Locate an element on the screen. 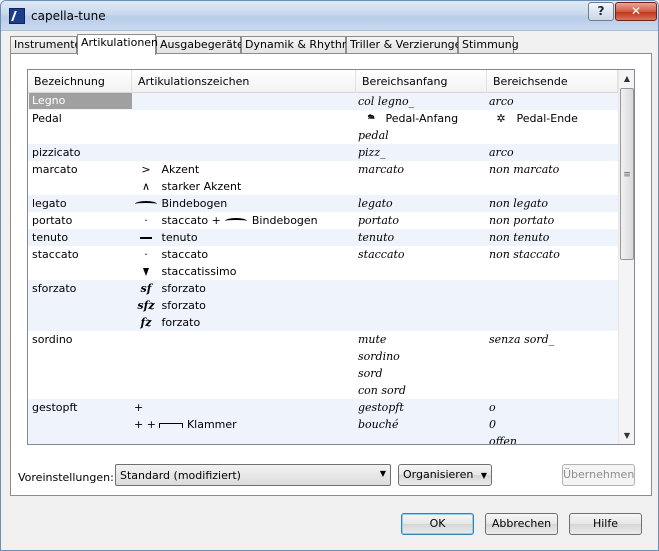  row-name: pizzicato is located at coordinates (56, 152).